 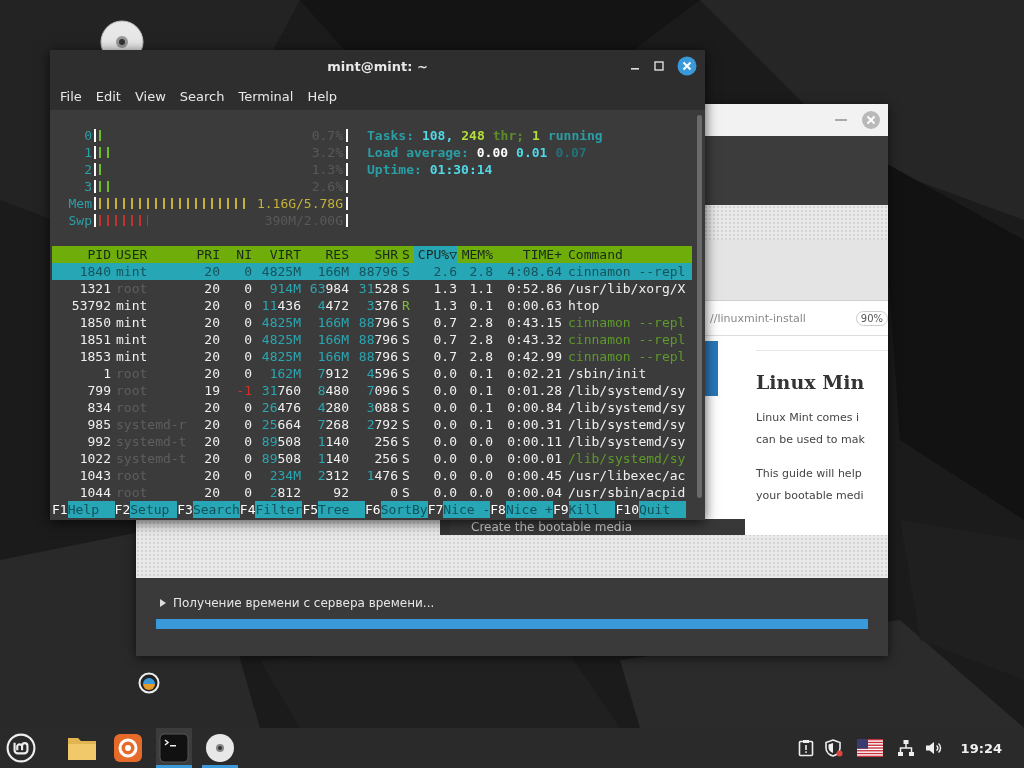 I want to click on table-cell-text: 992, so click(x=98, y=441).